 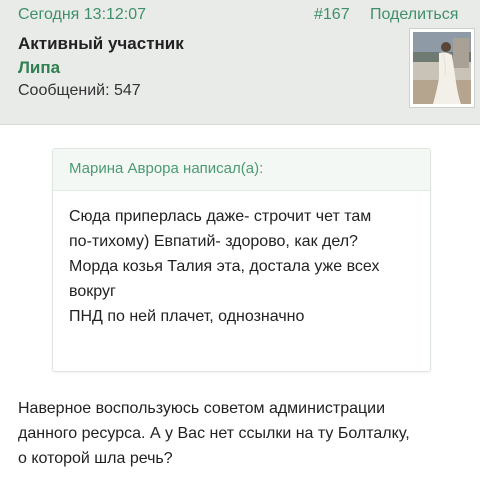 What do you see at coordinates (92, 291) in the screenshot?
I see `quote-line: вокруг` at bounding box center [92, 291].